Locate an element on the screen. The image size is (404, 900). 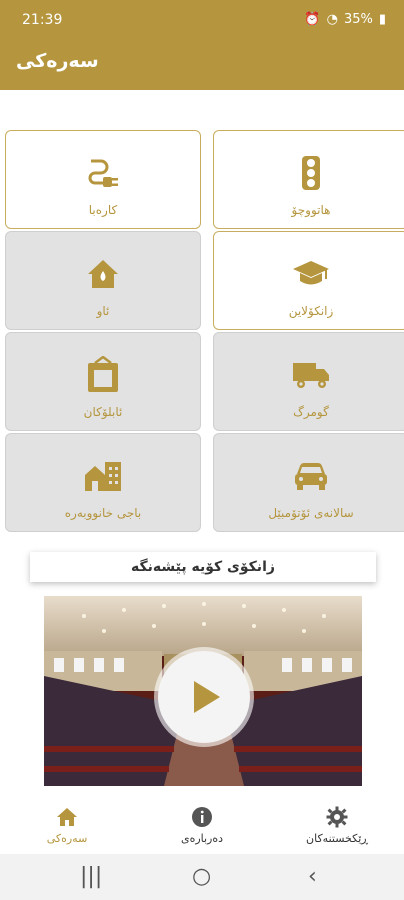
play-button is located at coordinates (204, 697).